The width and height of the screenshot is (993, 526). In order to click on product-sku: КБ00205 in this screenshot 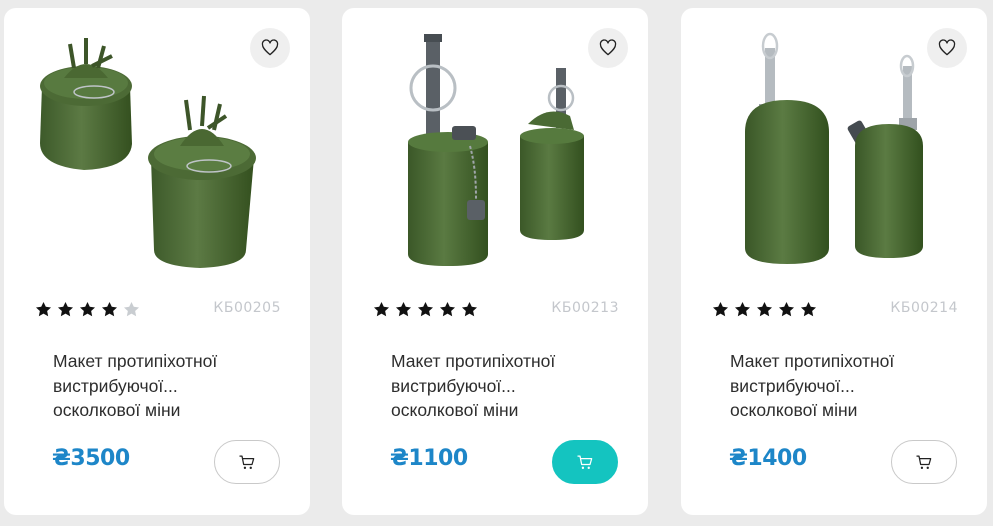, I will do `click(247, 308)`.